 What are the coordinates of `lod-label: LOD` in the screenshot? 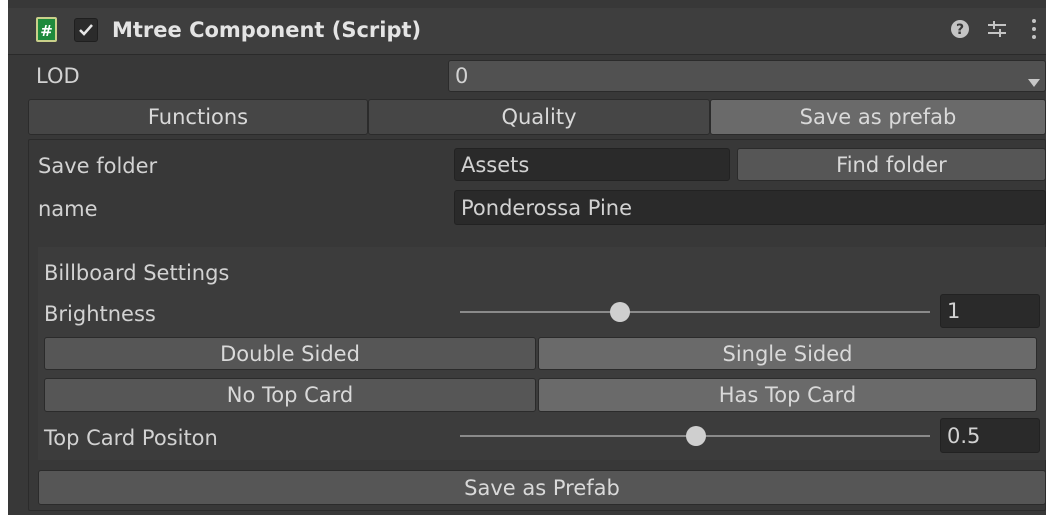 It's located at (58, 76).